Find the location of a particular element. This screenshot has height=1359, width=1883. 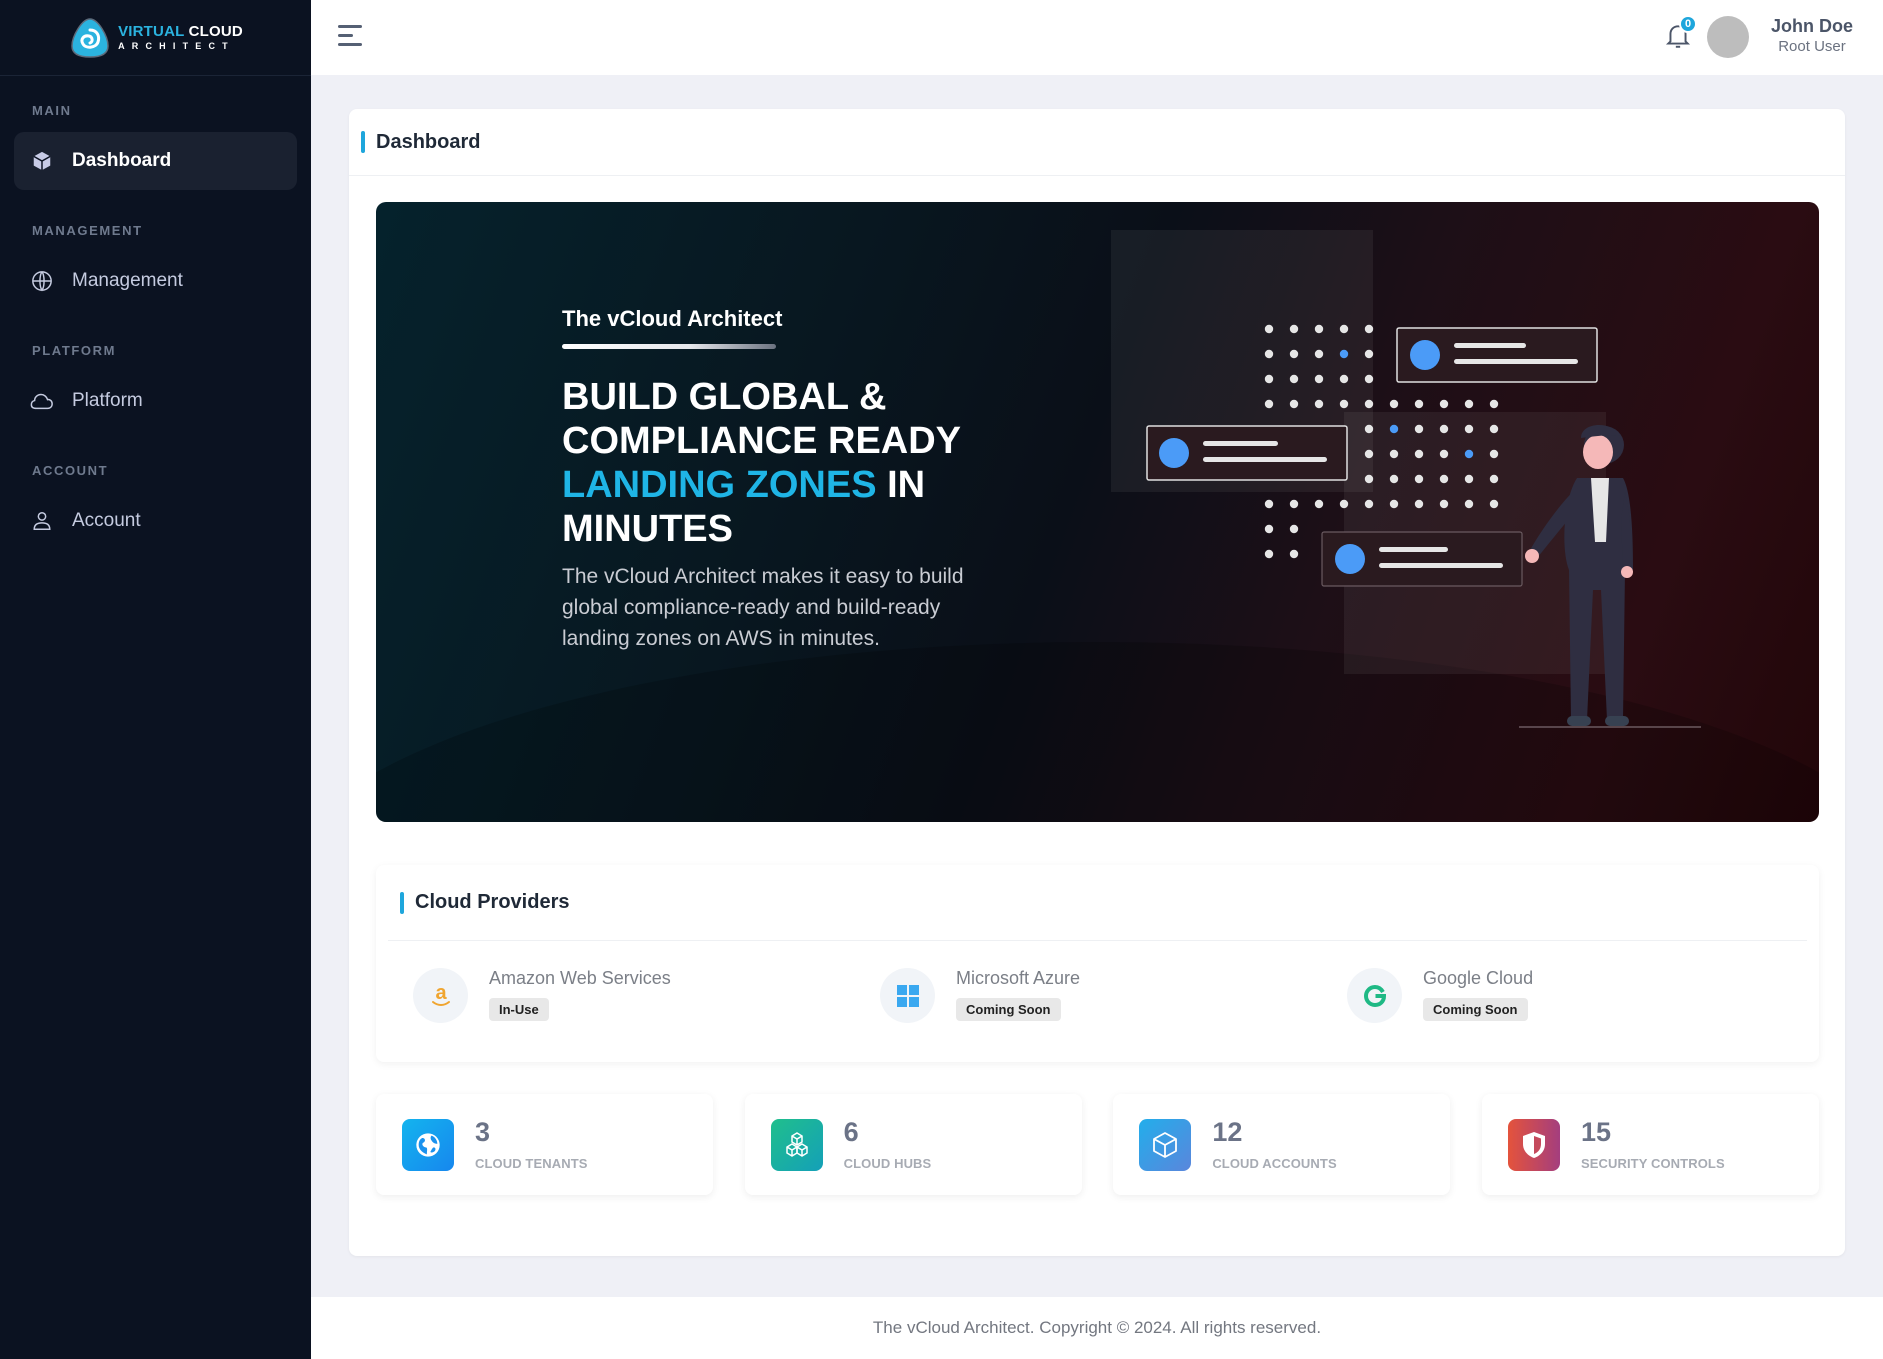

cloud-icon is located at coordinates (42, 401).